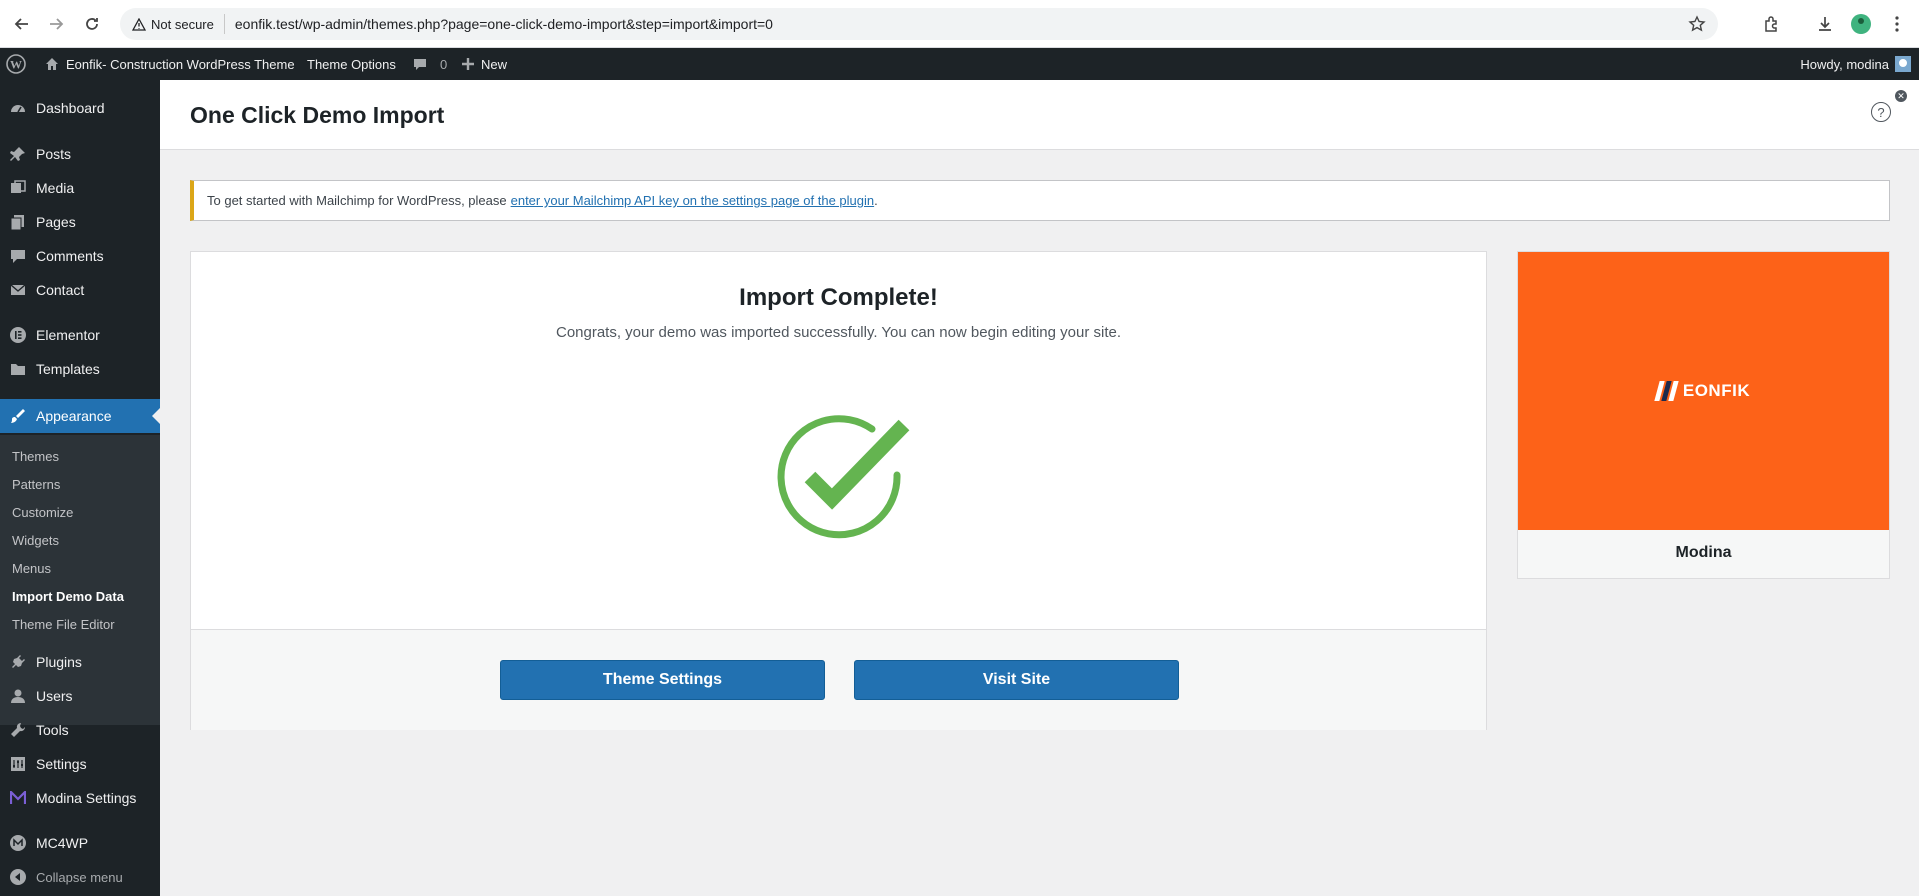 This screenshot has width=1919, height=896. Describe the element at coordinates (70, 256) in the screenshot. I see `sidebar-item-label: Comments` at that location.